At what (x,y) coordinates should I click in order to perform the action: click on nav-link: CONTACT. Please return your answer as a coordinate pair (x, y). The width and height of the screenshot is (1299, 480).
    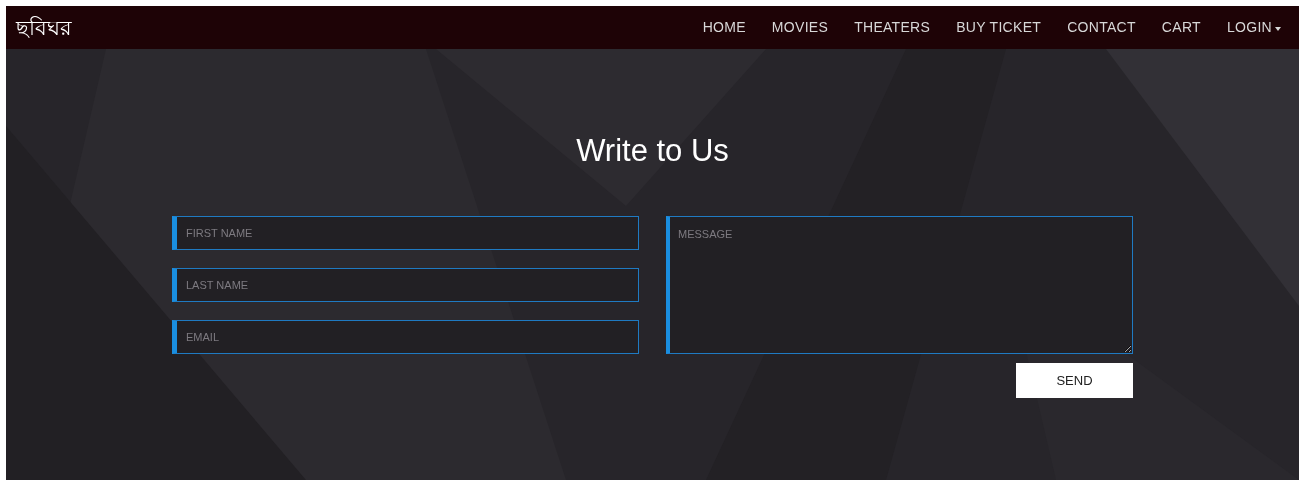
    Looking at the image, I should click on (1101, 27).